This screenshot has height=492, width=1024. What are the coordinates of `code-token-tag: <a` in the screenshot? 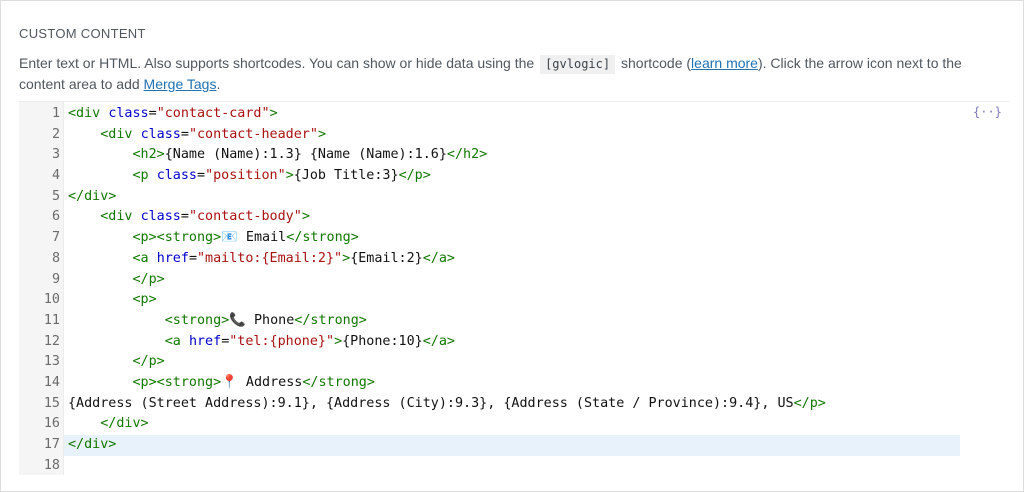 It's located at (176, 341).